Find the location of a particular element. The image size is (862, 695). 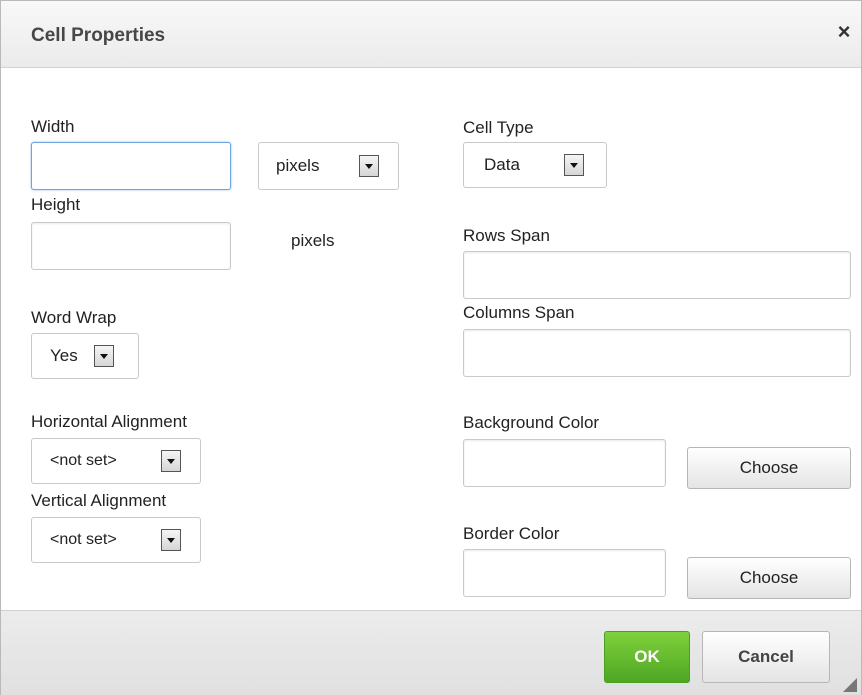

width-unit-value: pixels is located at coordinates (298, 165).